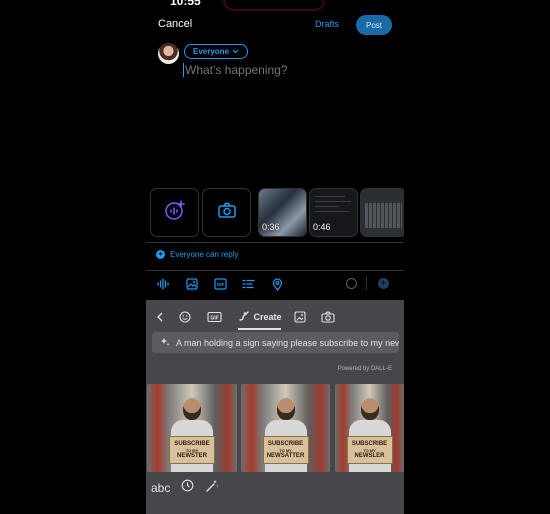 Image resolution: width=550 pixels, height=514 pixels. Describe the element at coordinates (211, 51) in the screenshot. I see `audience-label: Everyone` at that location.